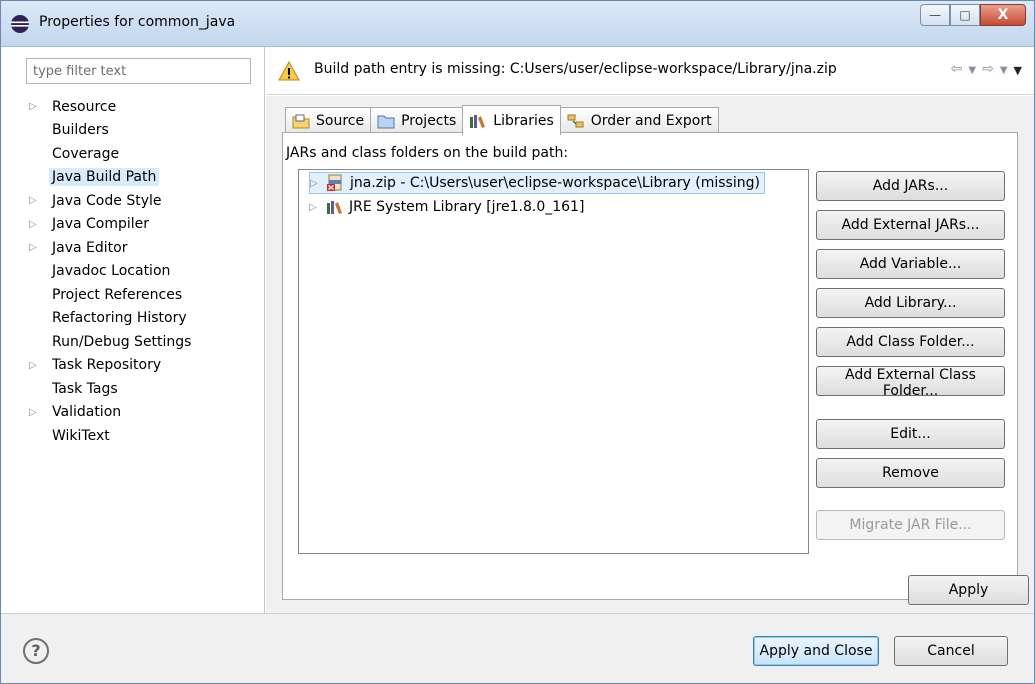 The height and width of the screenshot is (684, 1035). I want to click on sidebar-item-java-code-style: ▷ Java Code Style, so click(110, 201).